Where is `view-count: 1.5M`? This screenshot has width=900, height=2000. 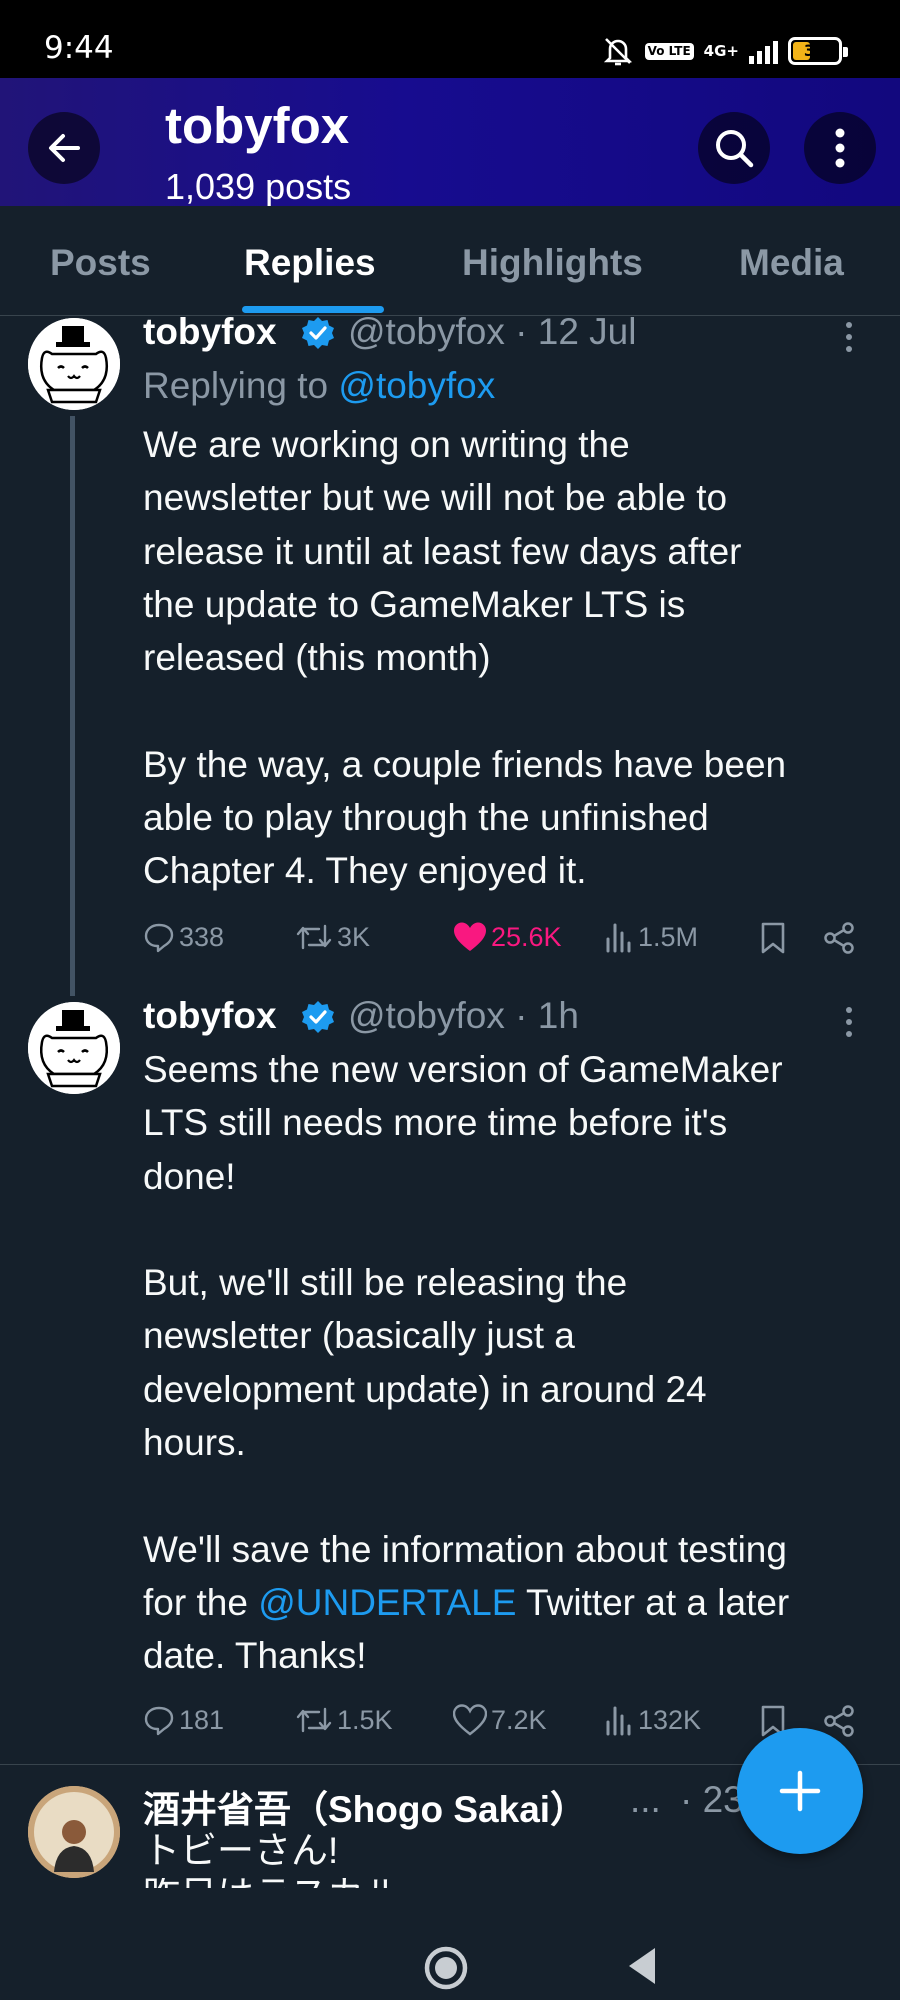
view-count: 1.5M is located at coordinates (668, 936).